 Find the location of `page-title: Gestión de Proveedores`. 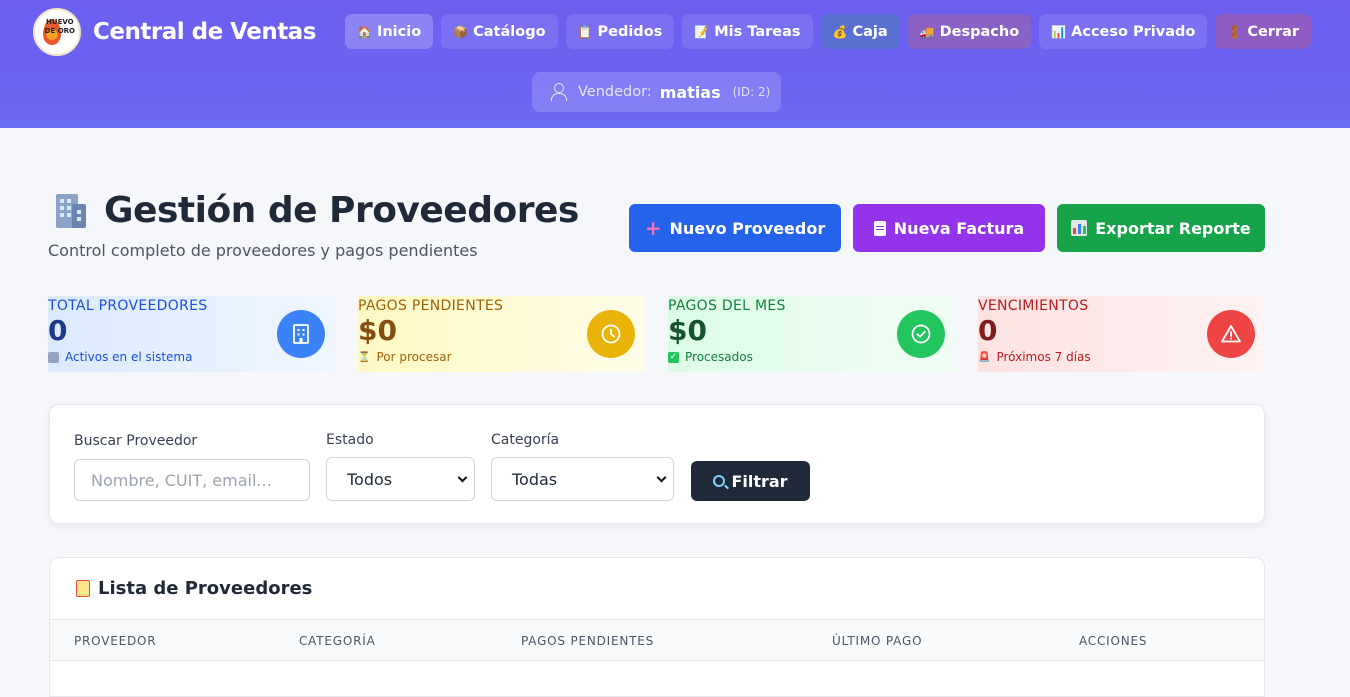

page-title: Gestión de Proveedores is located at coordinates (315, 210).